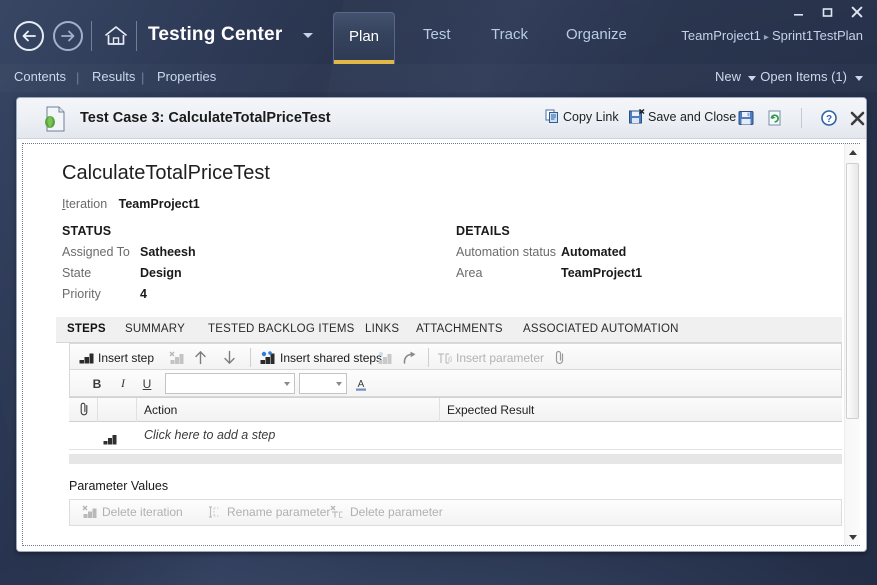  I want to click on breadcrumb-plan: Sprint1TestPlan, so click(817, 35).